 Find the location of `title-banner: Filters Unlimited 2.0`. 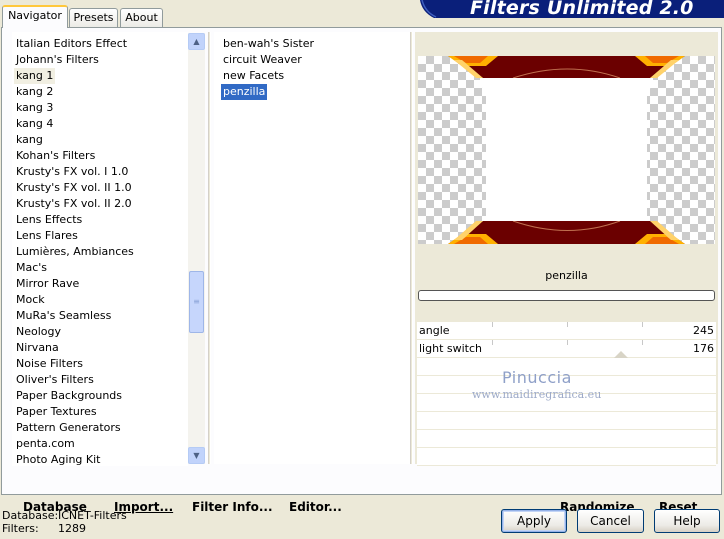

title-banner: Filters Unlimited 2.0 is located at coordinates (572, 9).